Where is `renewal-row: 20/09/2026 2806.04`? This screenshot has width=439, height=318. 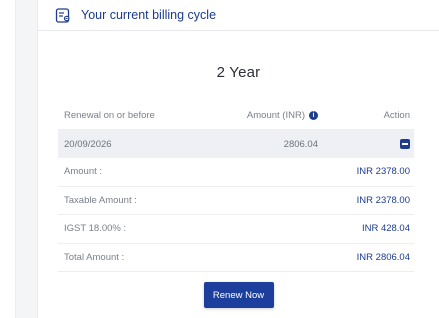 renewal-row: 20/09/2026 2806.04 is located at coordinates (236, 144).